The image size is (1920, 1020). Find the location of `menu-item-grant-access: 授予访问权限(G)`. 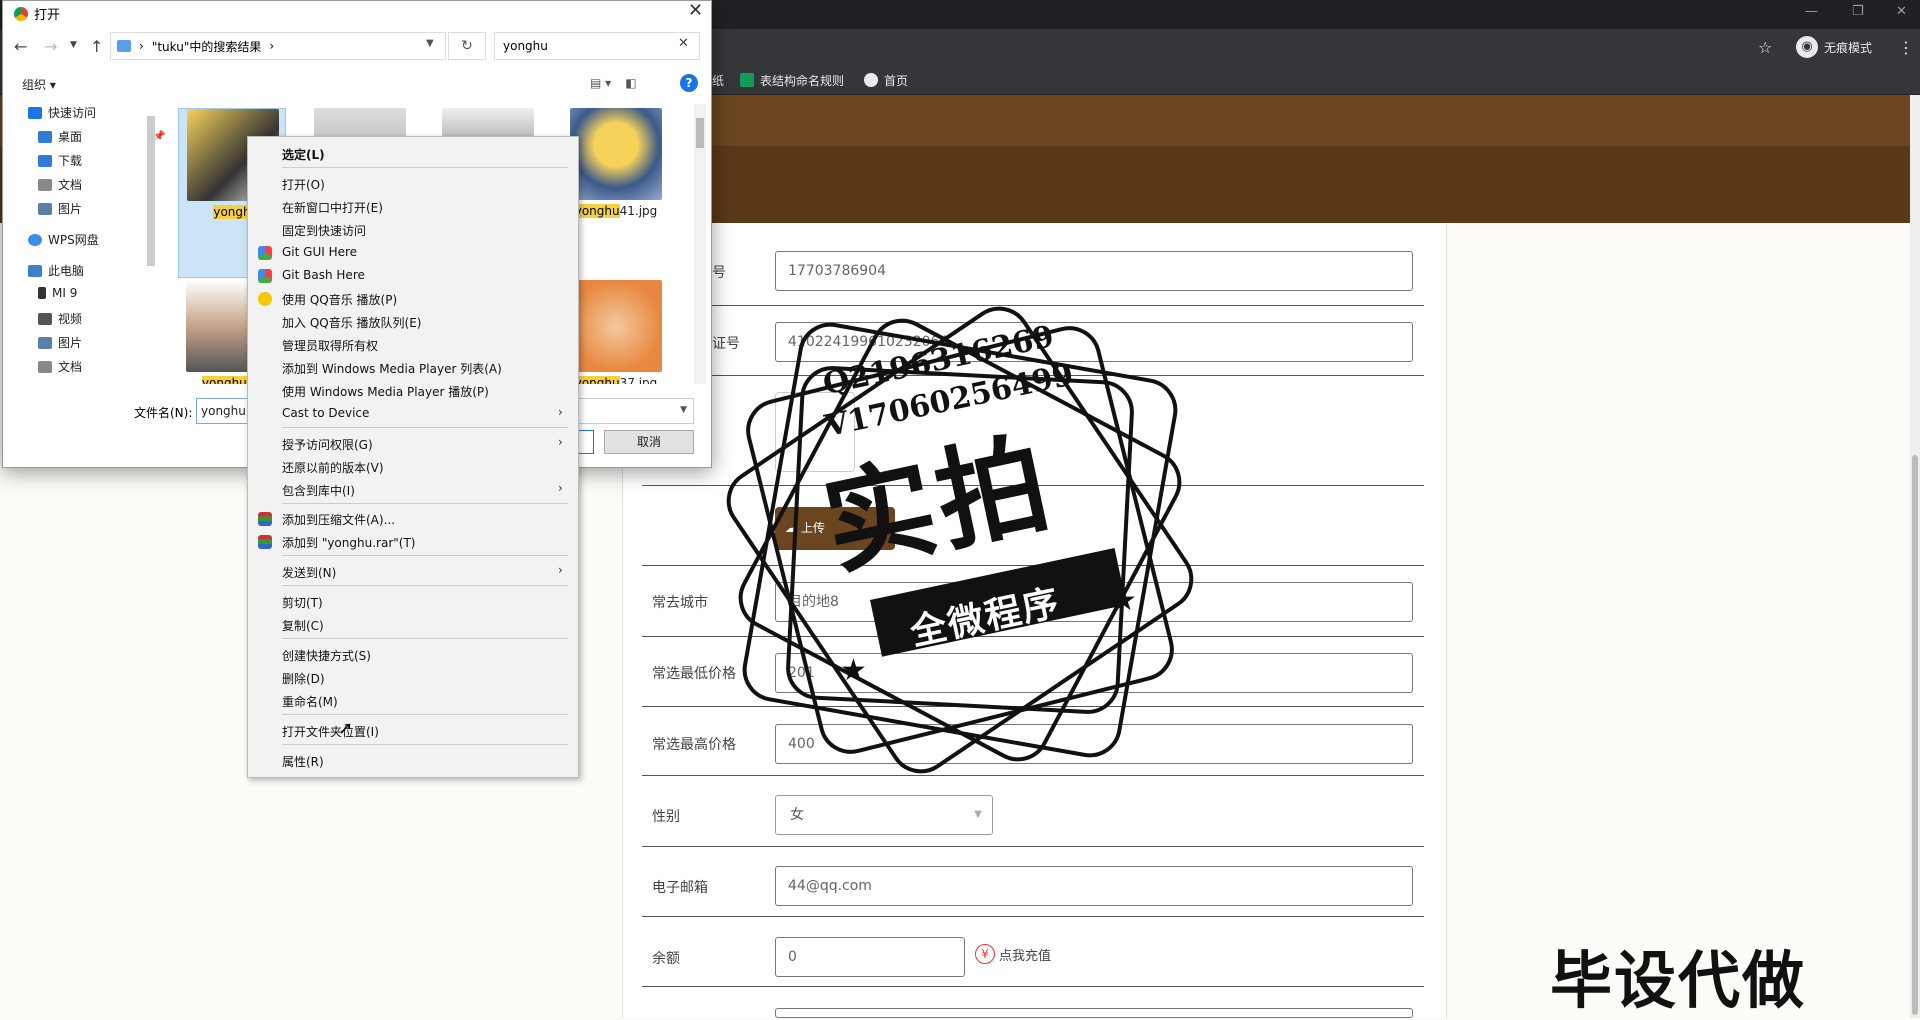

menu-item-grant-access: 授予访问权限(G) is located at coordinates (327, 444).